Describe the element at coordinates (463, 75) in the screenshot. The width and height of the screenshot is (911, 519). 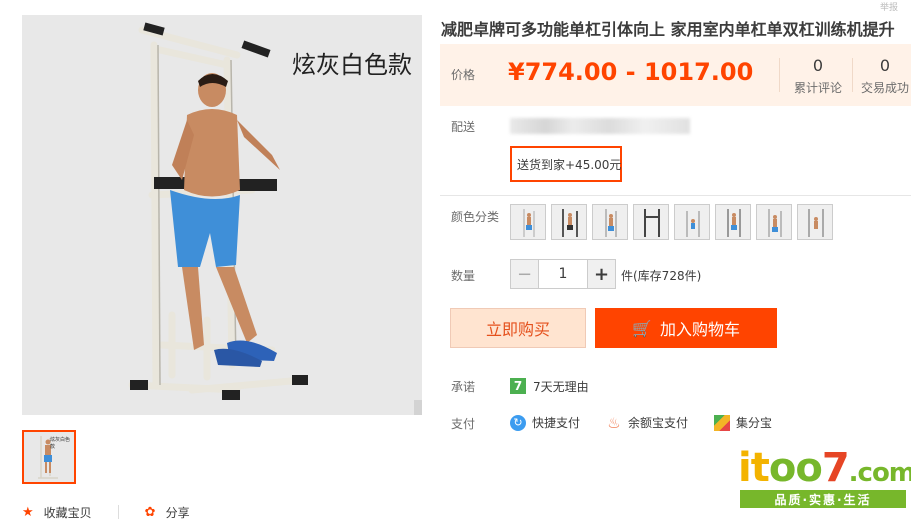
I see `price-label: 价格` at that location.